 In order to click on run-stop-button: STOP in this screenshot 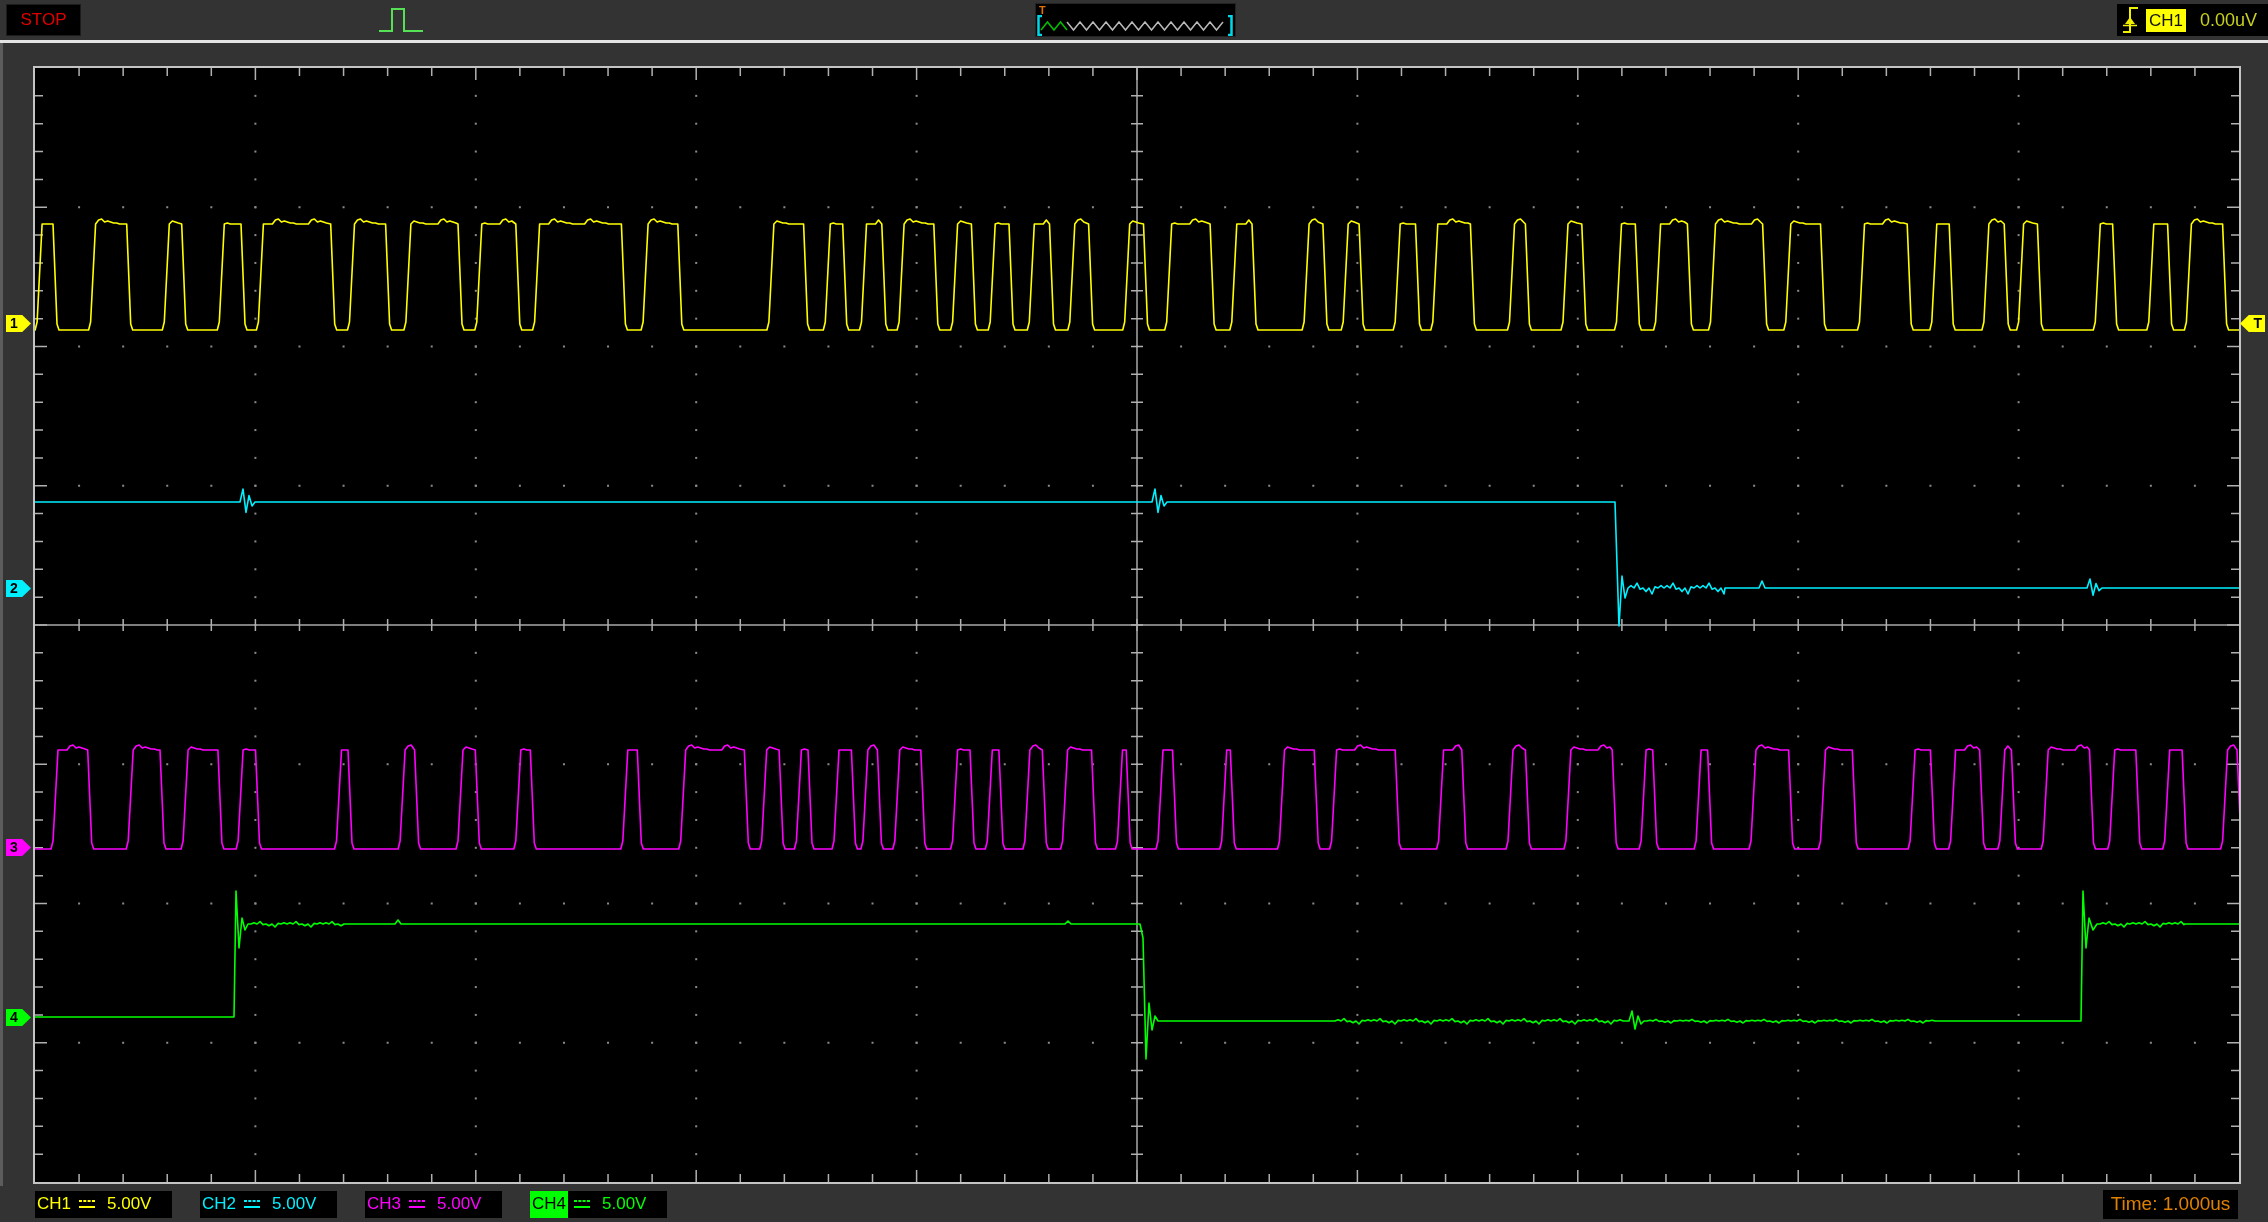, I will do `click(43, 20)`.